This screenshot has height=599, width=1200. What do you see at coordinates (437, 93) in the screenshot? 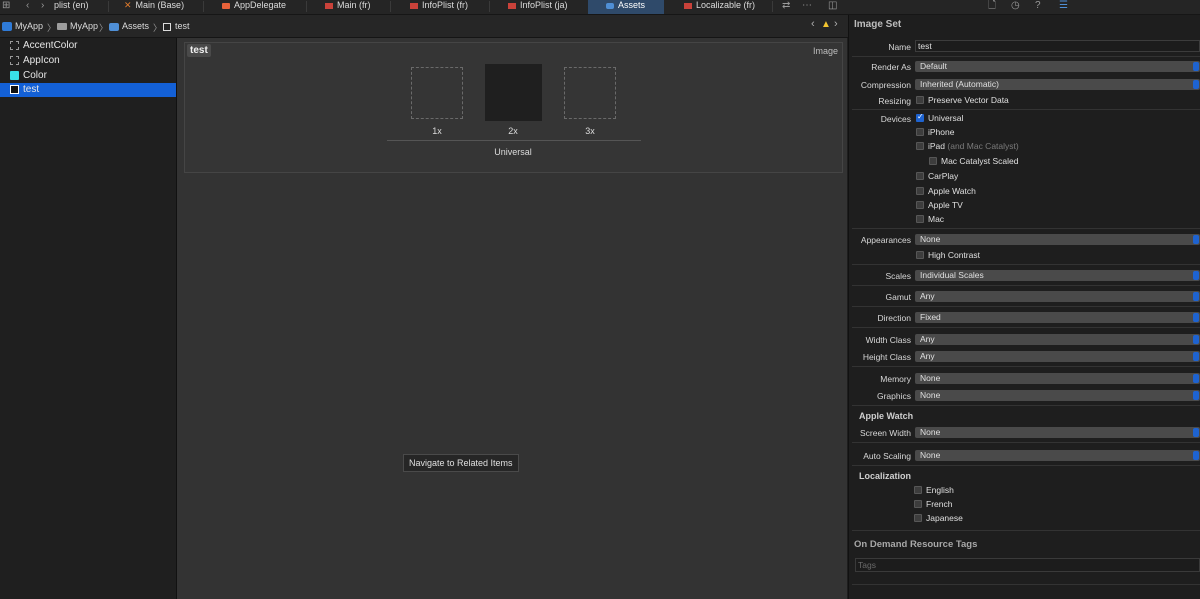
I see `image-slot-1x` at bounding box center [437, 93].